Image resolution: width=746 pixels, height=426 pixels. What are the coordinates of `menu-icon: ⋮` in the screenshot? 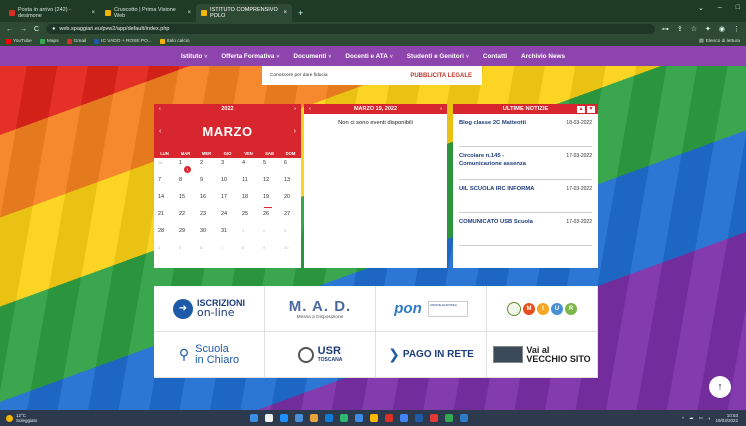 It's located at (736, 29).